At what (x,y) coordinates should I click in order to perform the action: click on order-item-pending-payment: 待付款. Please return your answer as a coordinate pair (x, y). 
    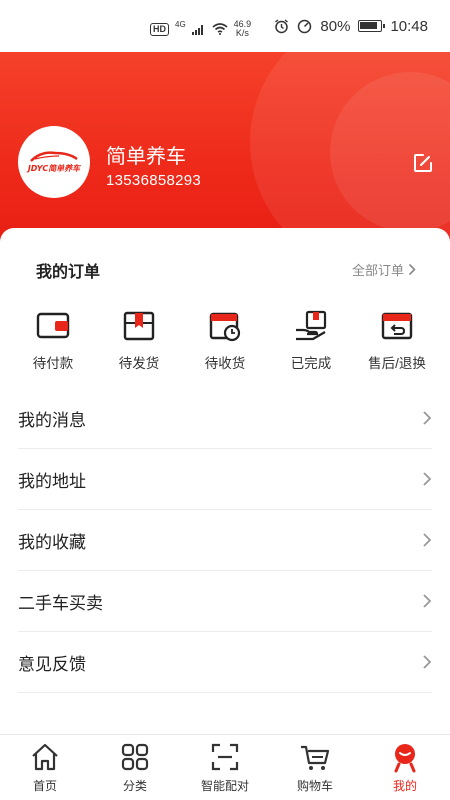
    Looking at the image, I should click on (53, 341).